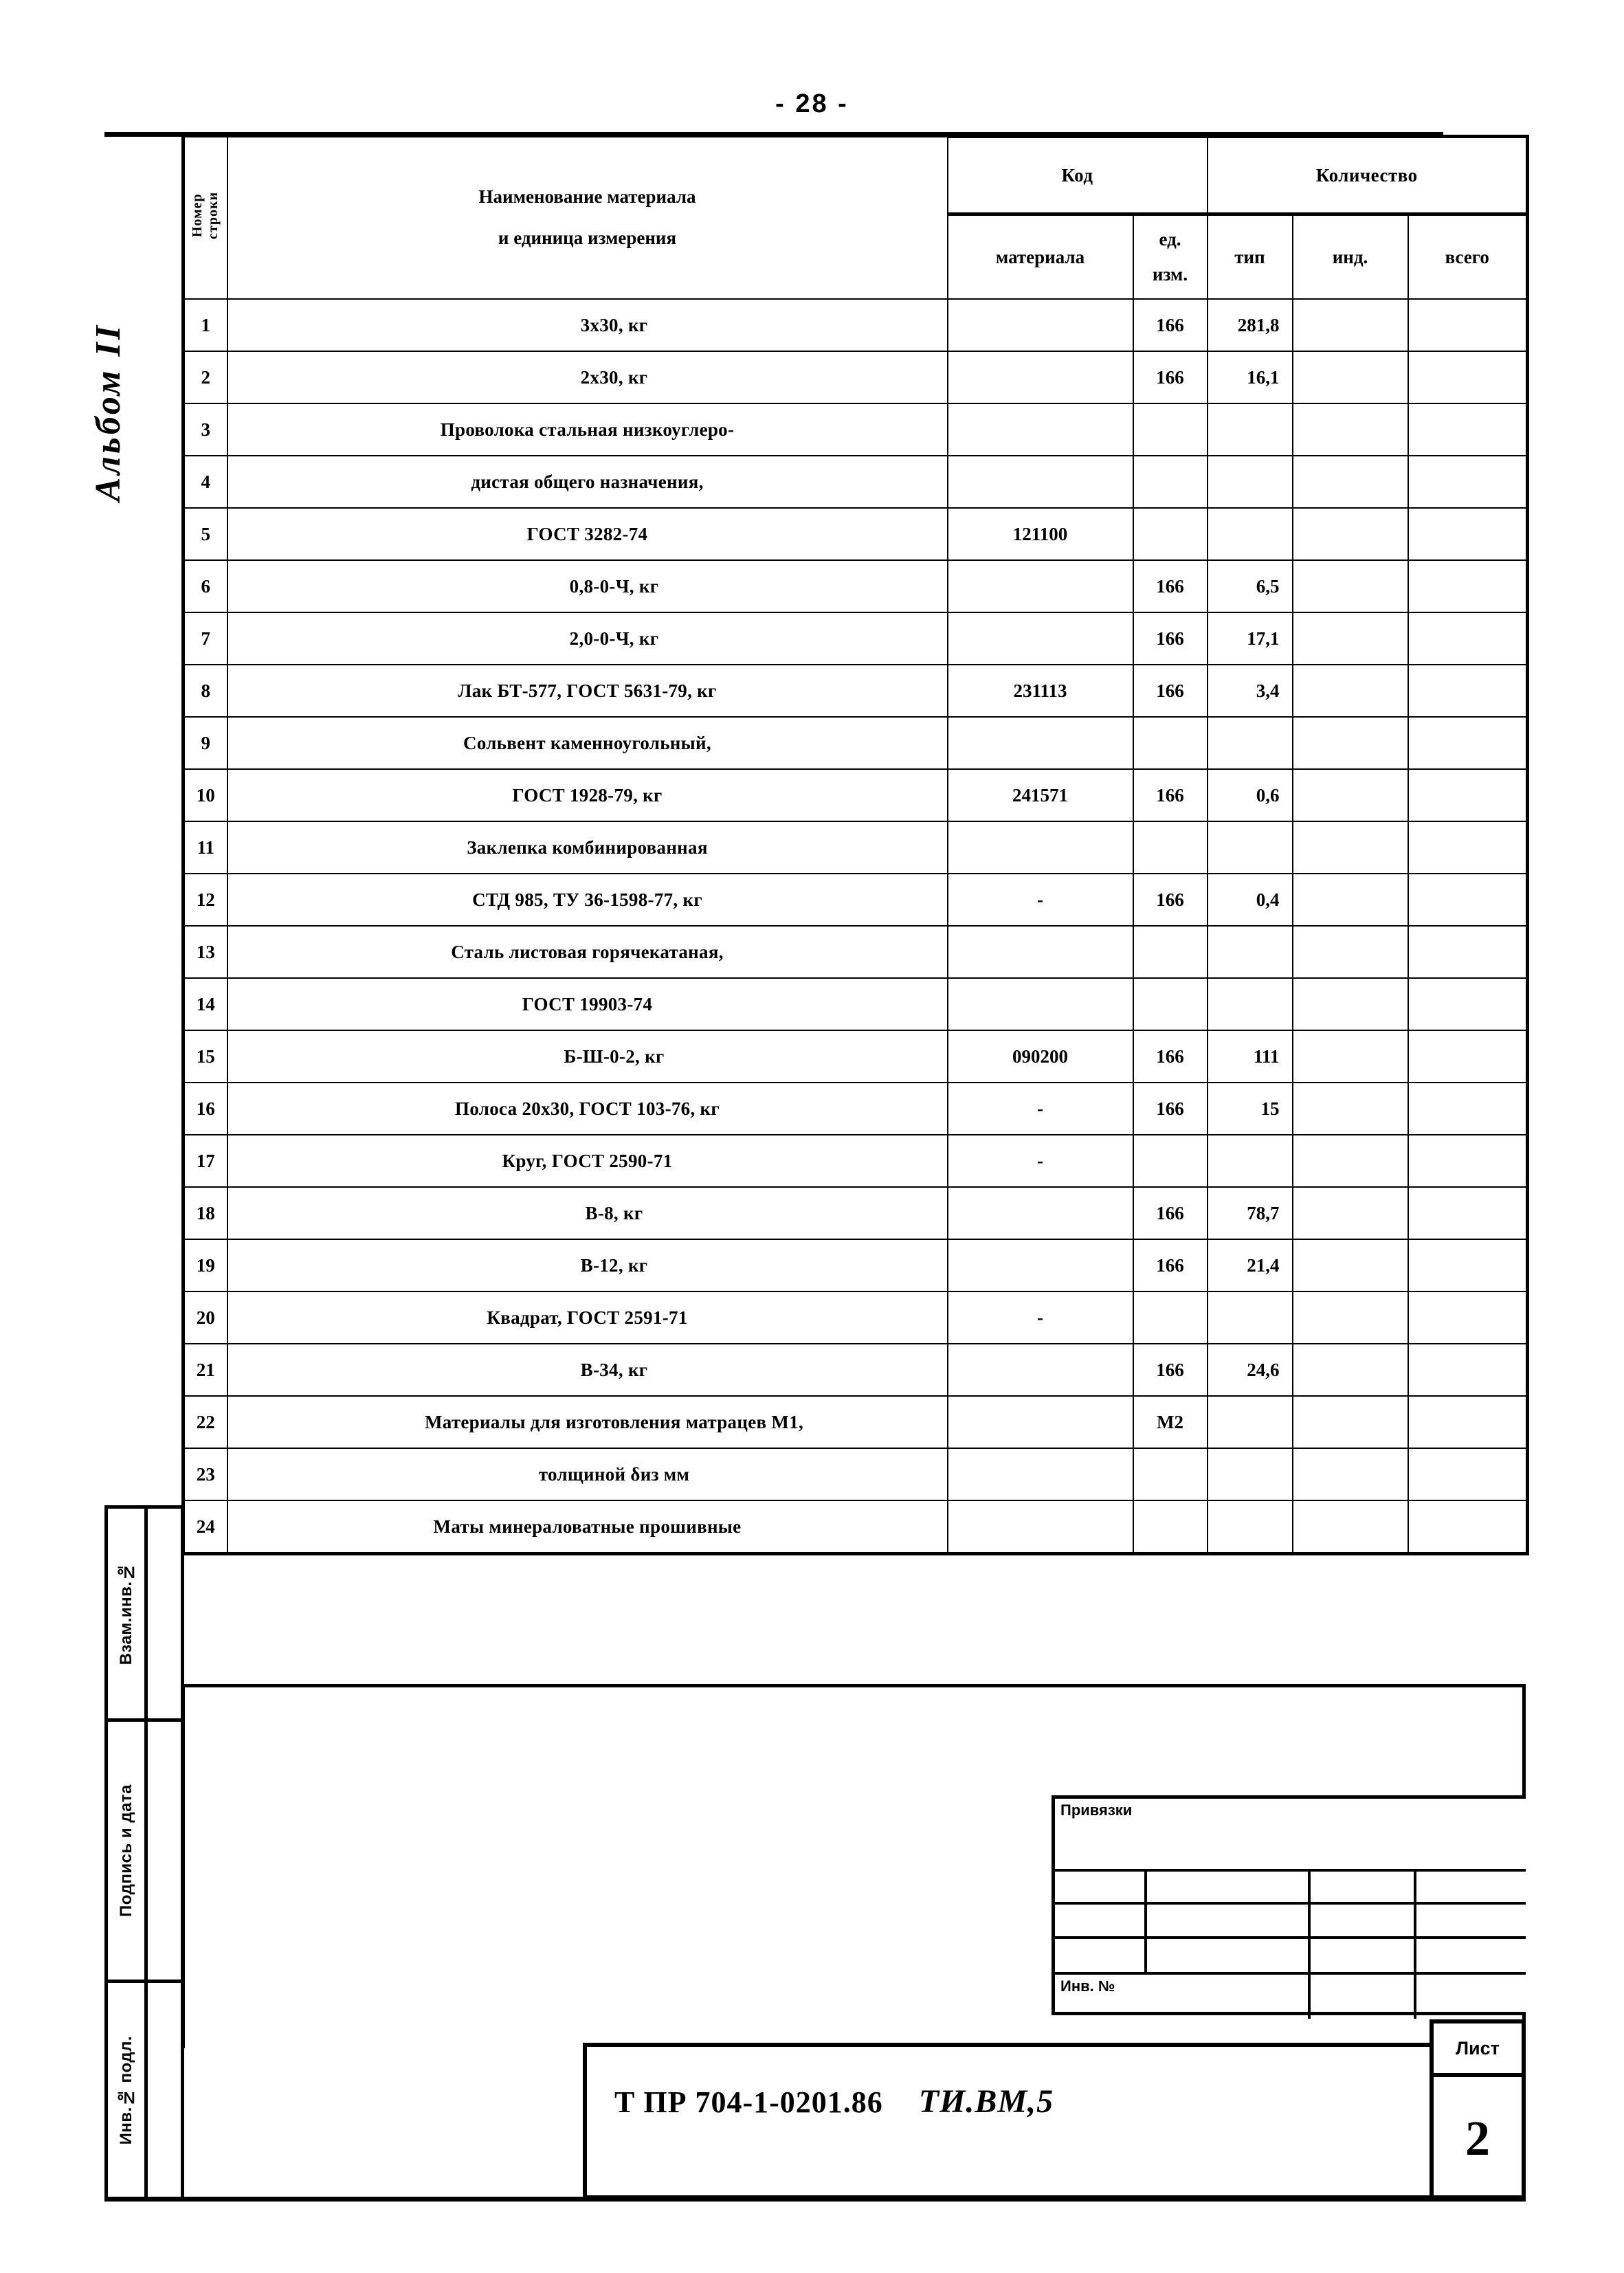 The image size is (1624, 2273). Describe the element at coordinates (1477, 2138) in the screenshot. I see `sheet-number: 2` at that location.